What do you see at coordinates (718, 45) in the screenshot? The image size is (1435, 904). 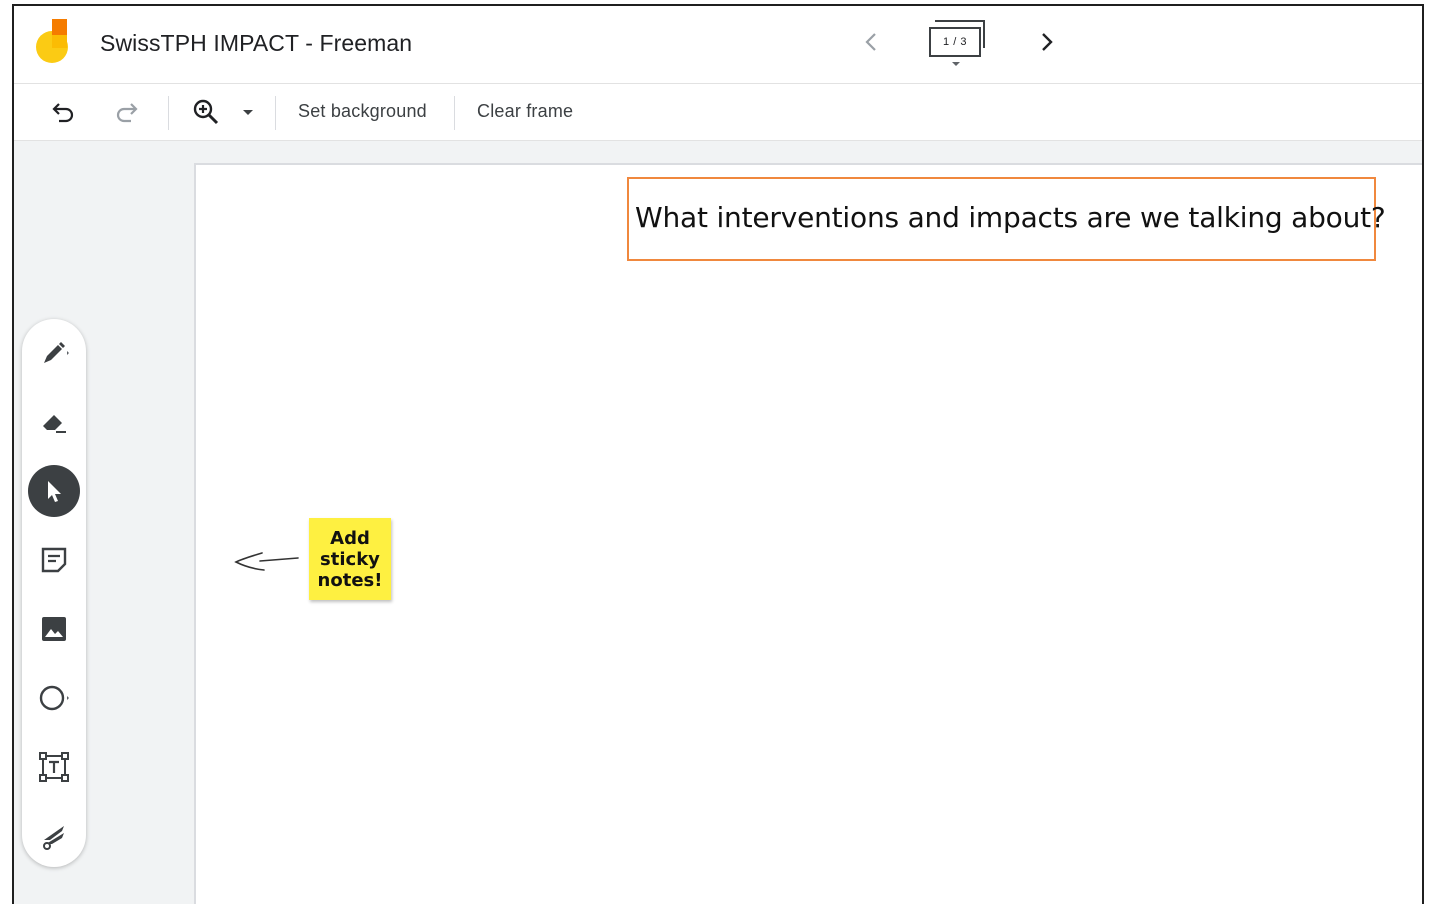 I see `title-bar: SwissTPH IMPACT - Freeman 1 / 3` at bounding box center [718, 45].